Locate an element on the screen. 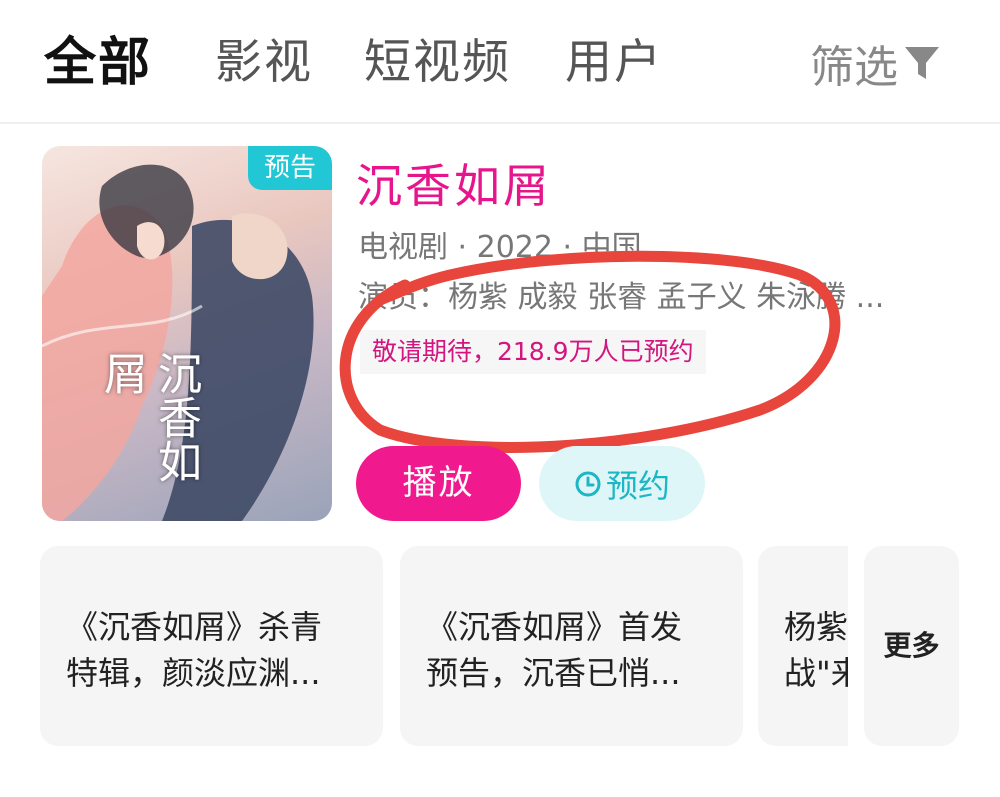 The height and width of the screenshot is (797, 1000). related-card: 杨紫 战"来 is located at coordinates (803, 646).